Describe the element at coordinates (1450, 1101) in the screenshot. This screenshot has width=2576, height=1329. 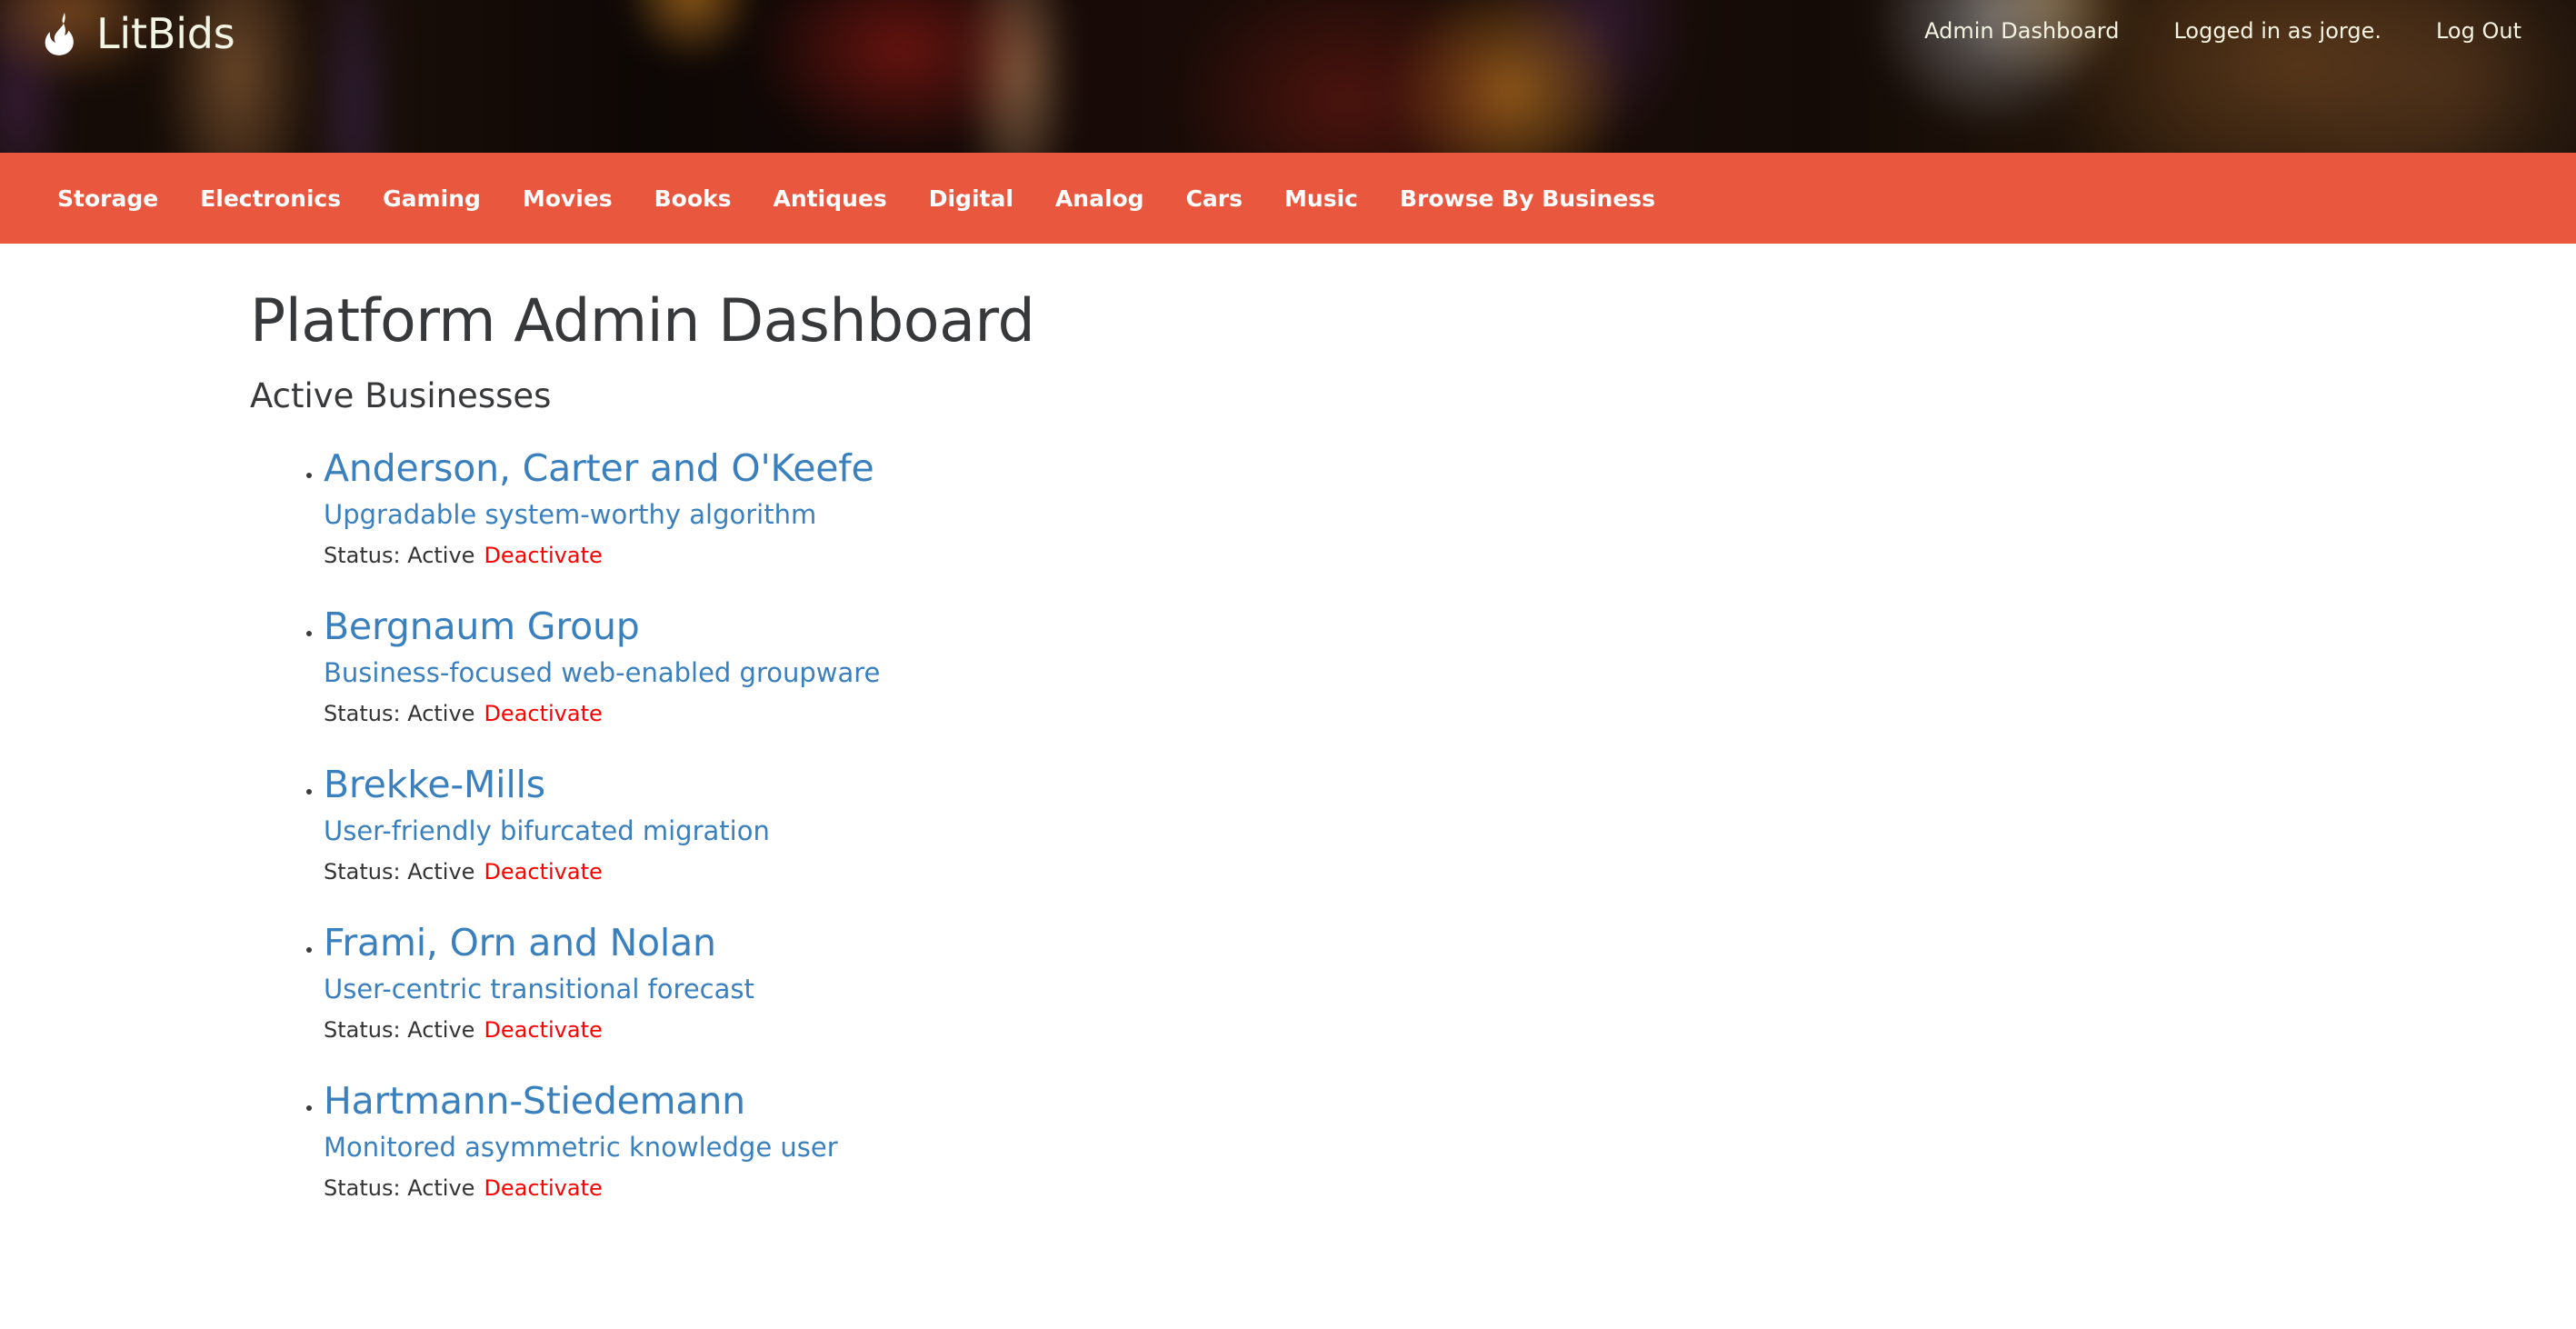
I see `business-name-link: Hartmann-Stiedemann` at that location.